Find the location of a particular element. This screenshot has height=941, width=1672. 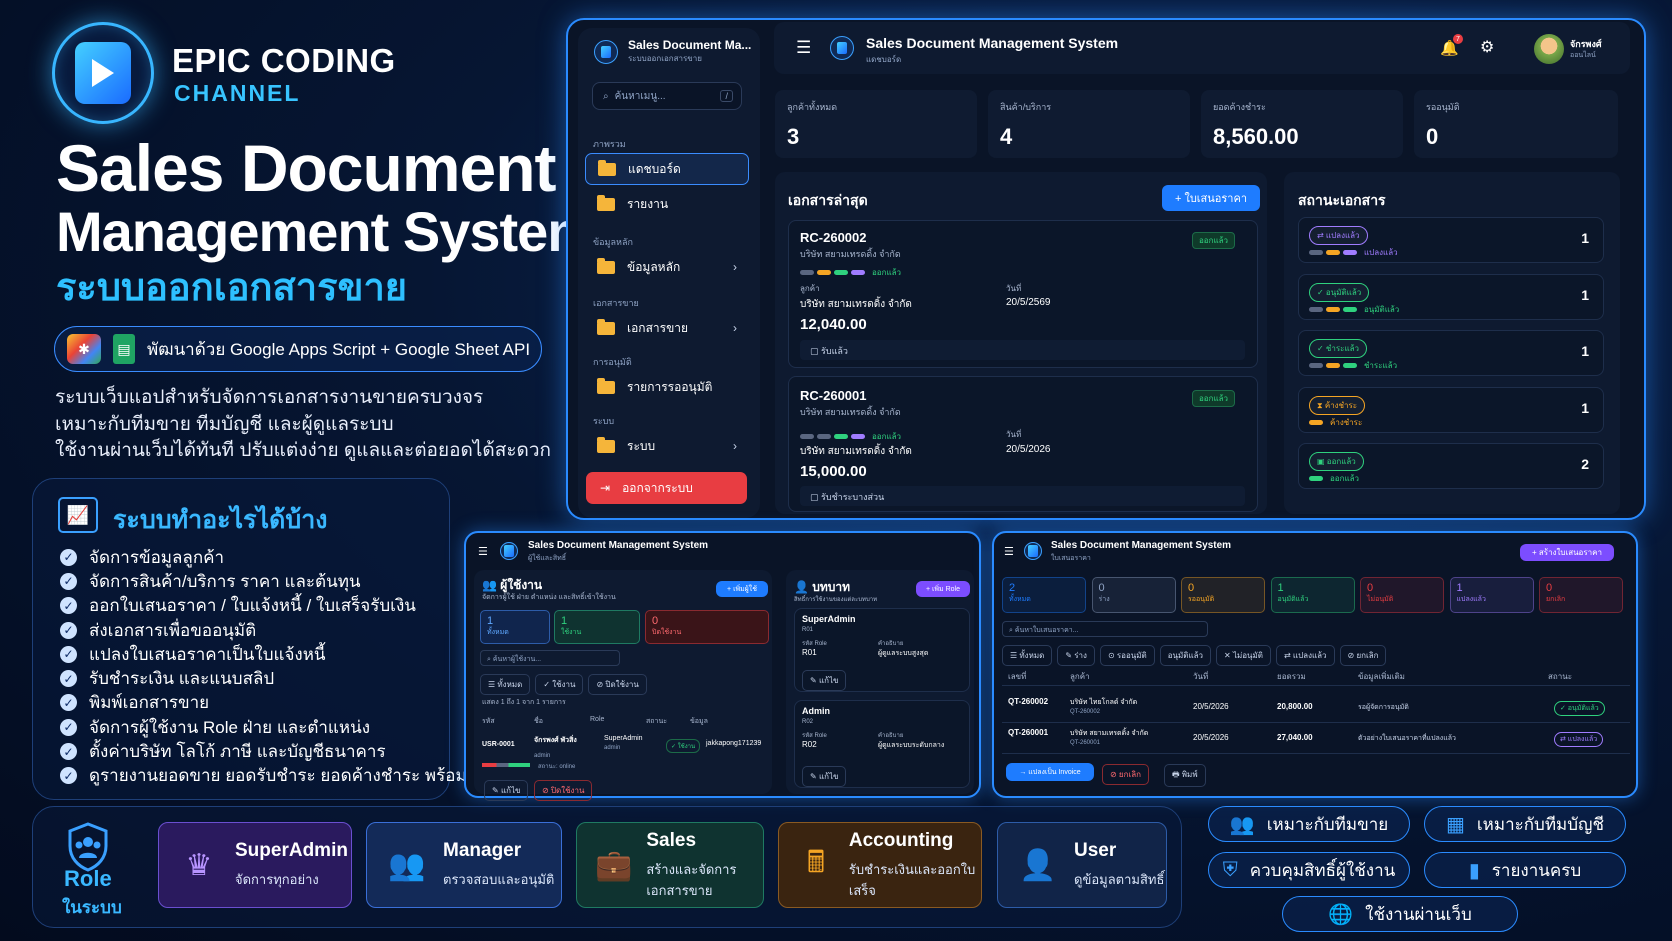

filter-active: ✓ ใช้งาน is located at coordinates (559, 684).